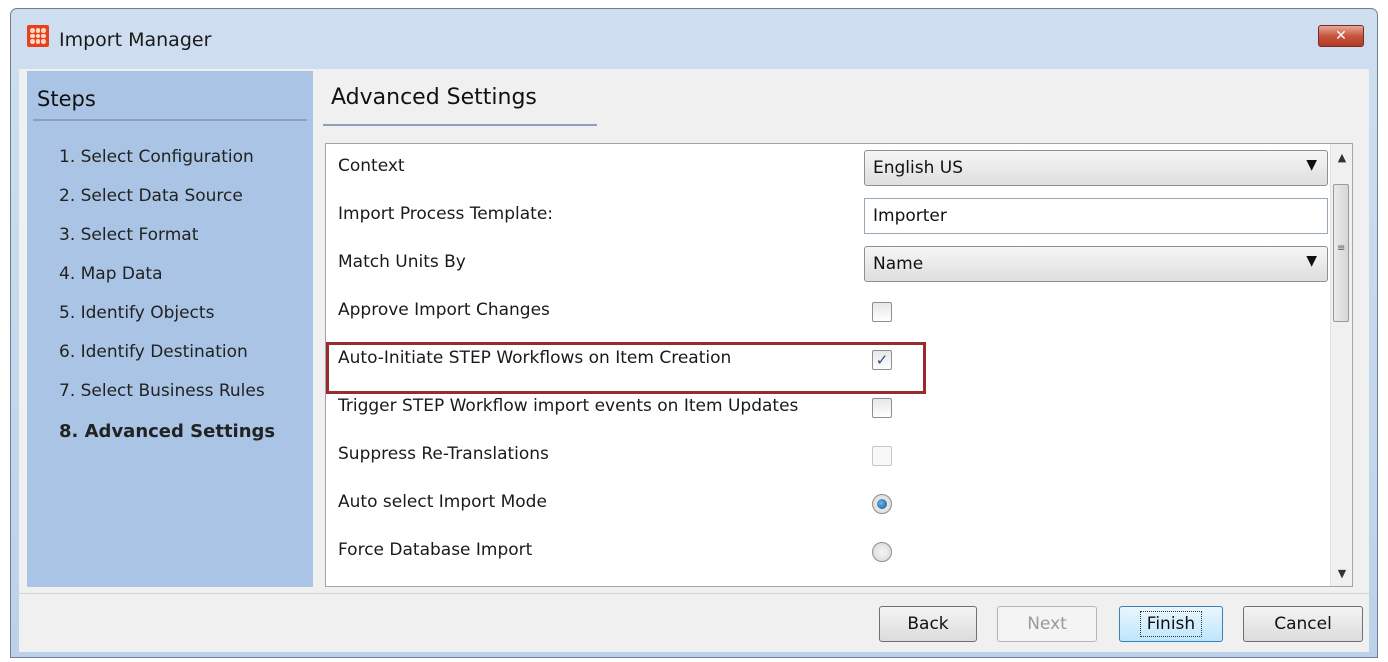 The height and width of the screenshot is (662, 1388). I want to click on setting-row-match-units-by: Match Units By Name ▼, so click(828, 264).